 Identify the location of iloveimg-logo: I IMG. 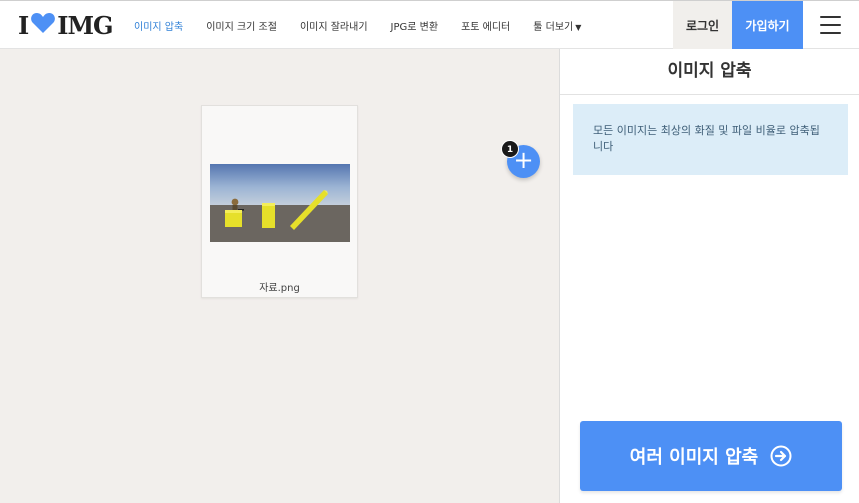
(66, 25).